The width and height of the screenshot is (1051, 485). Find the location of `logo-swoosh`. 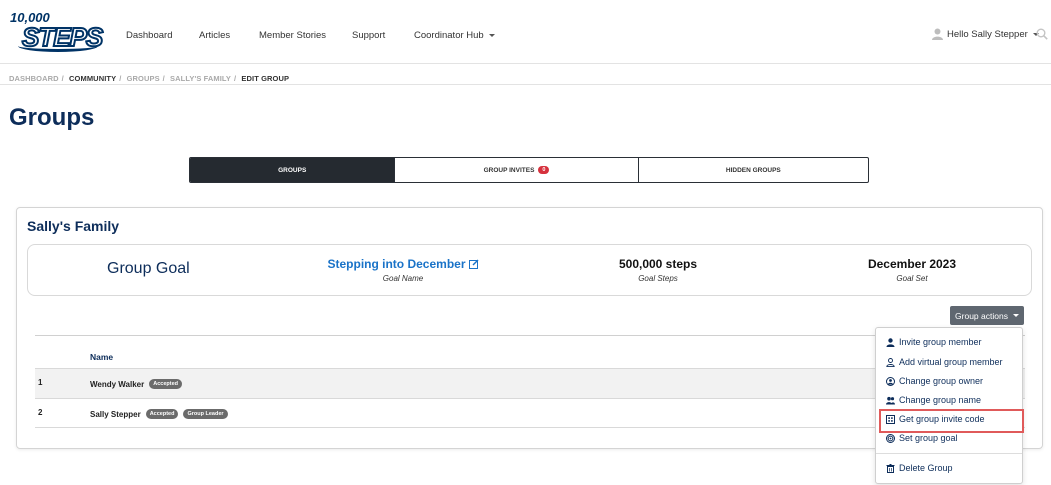

logo-swoosh is located at coordinates (58, 46).